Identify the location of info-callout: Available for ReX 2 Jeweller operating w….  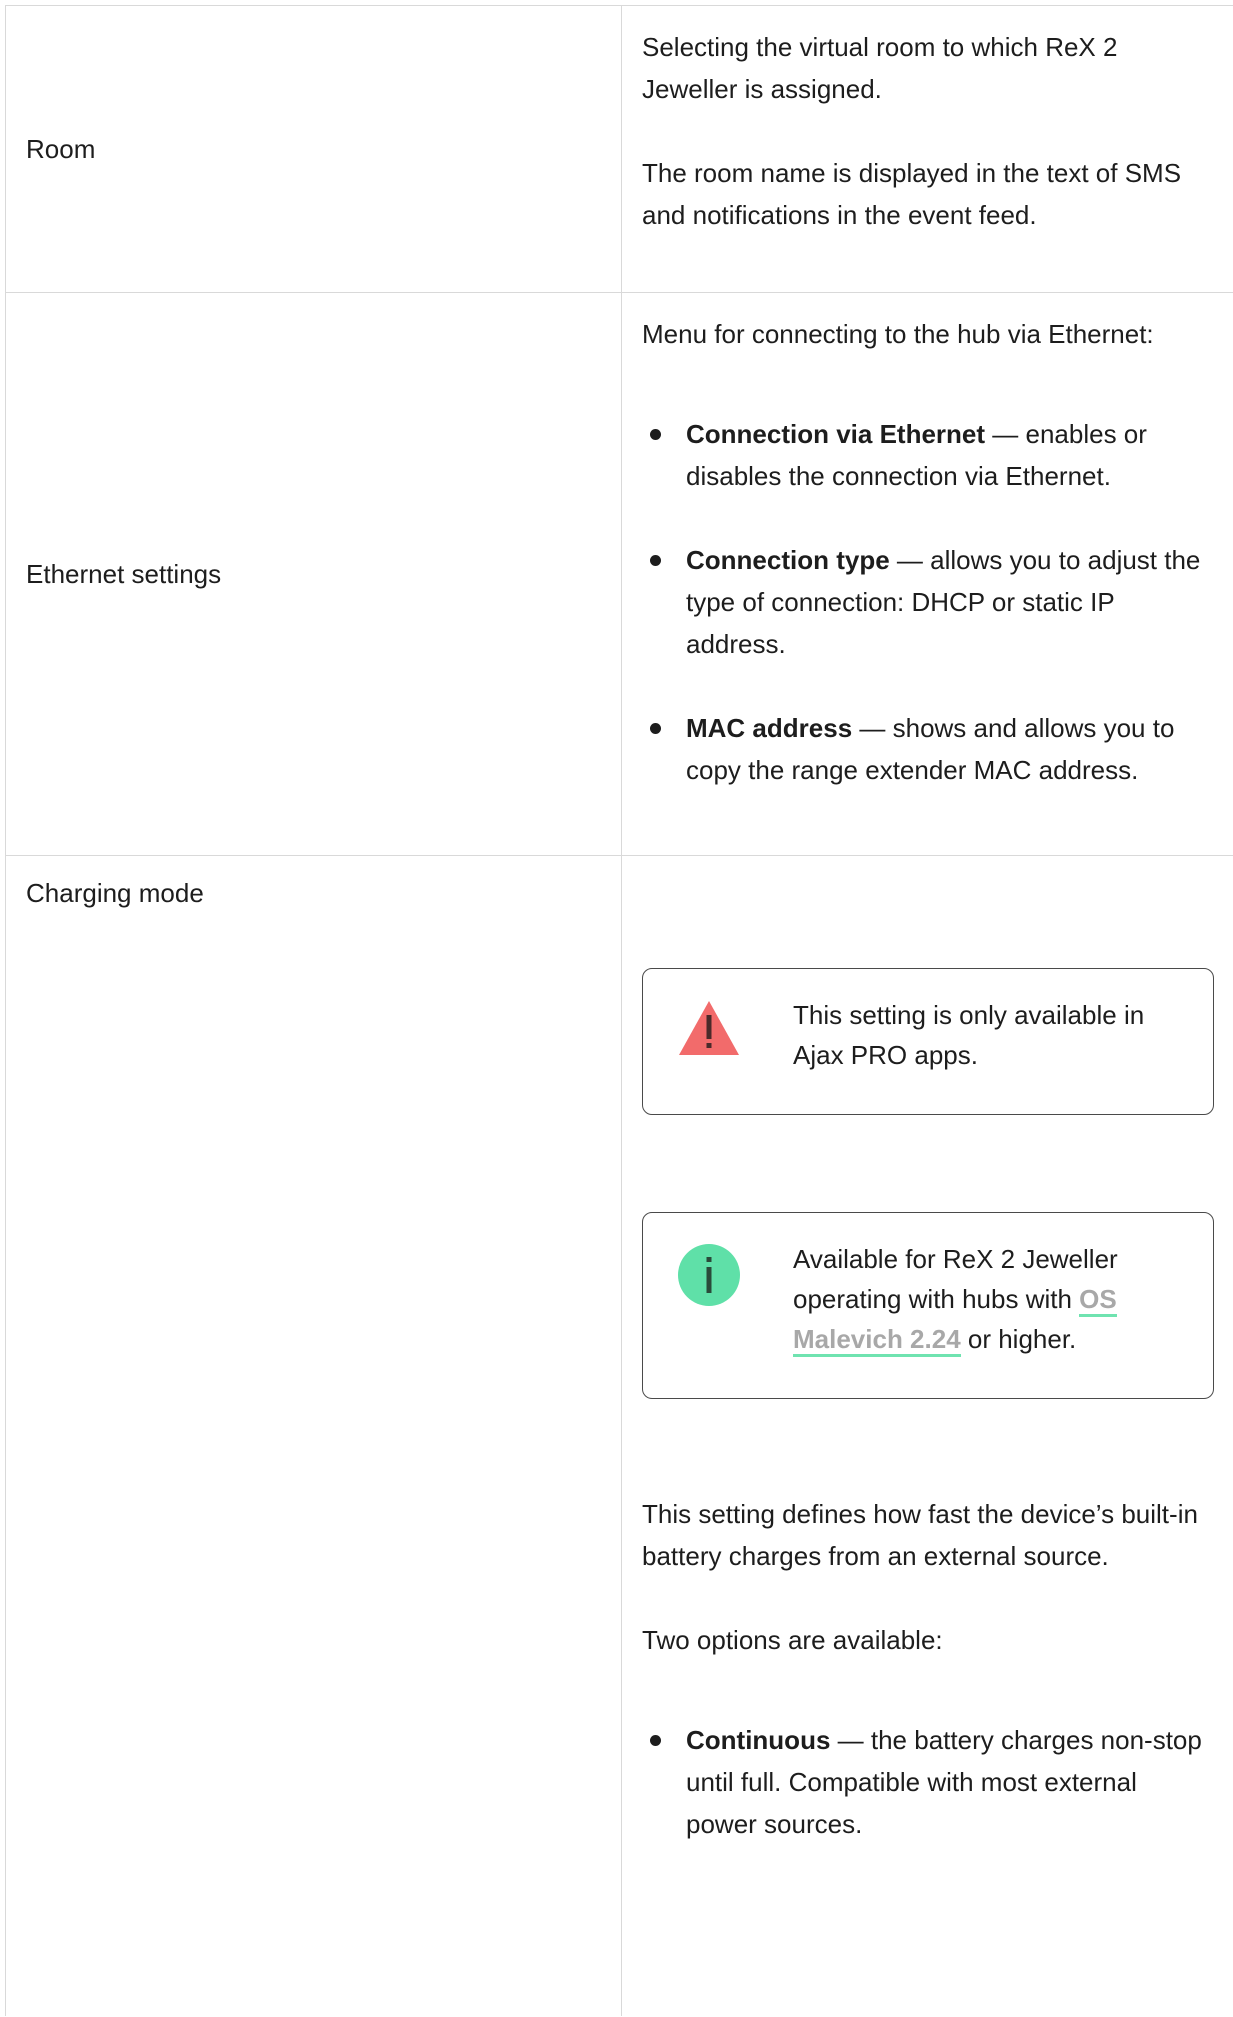
(928, 1305).